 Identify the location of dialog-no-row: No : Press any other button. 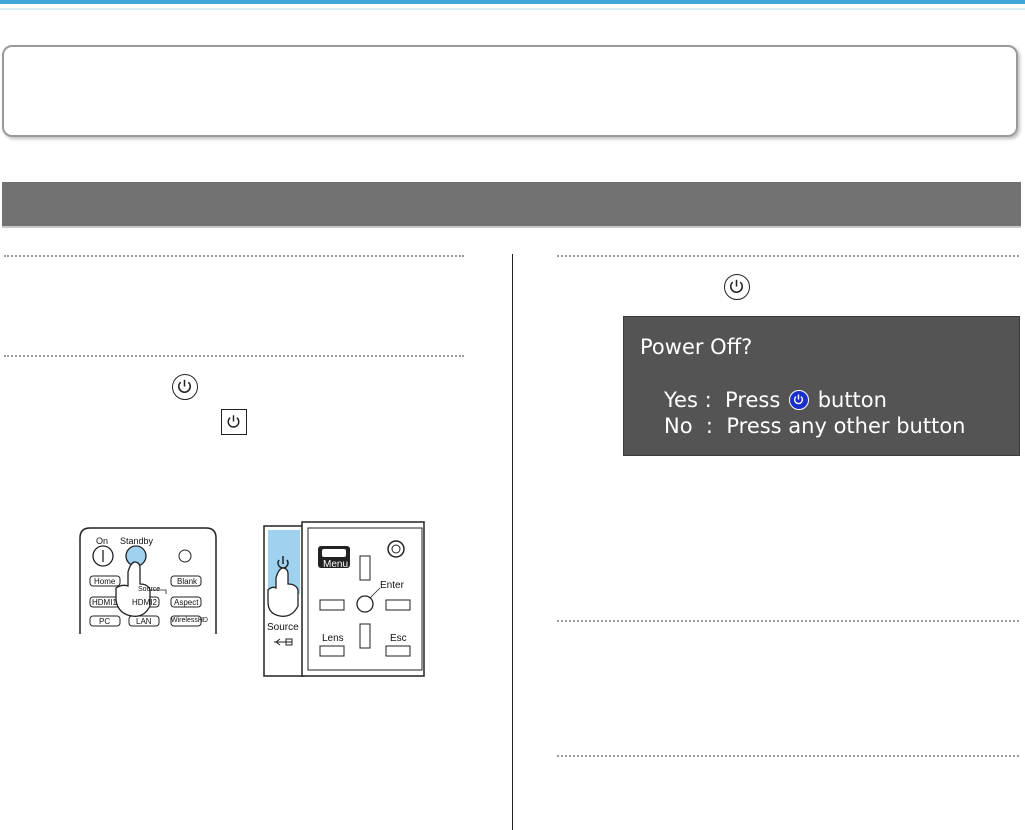
(814, 426).